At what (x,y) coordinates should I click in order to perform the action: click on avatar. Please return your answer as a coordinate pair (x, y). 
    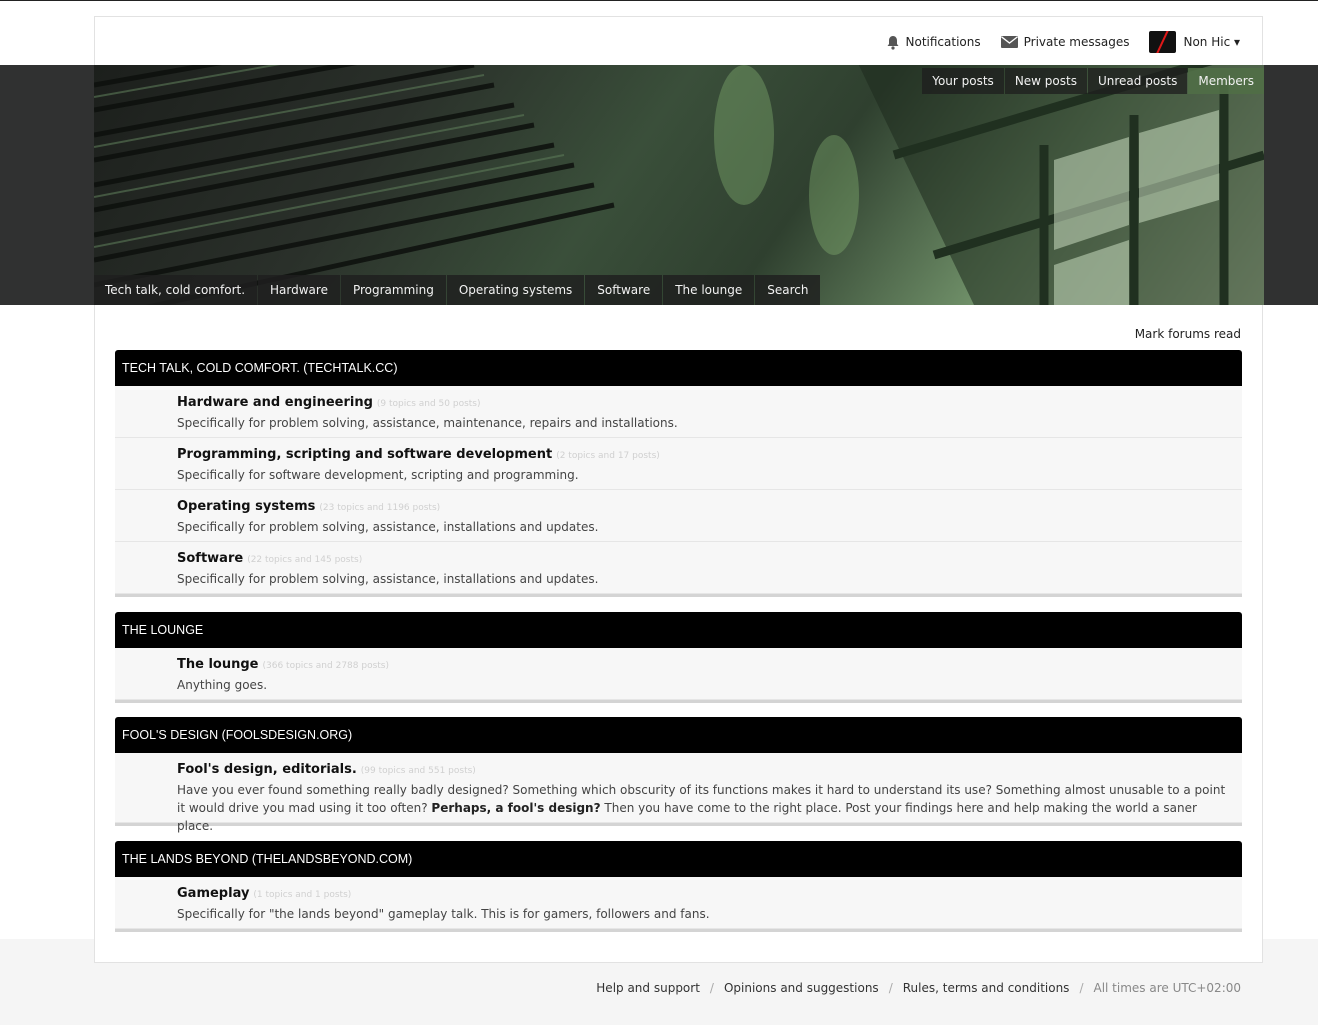
    Looking at the image, I should click on (1163, 42).